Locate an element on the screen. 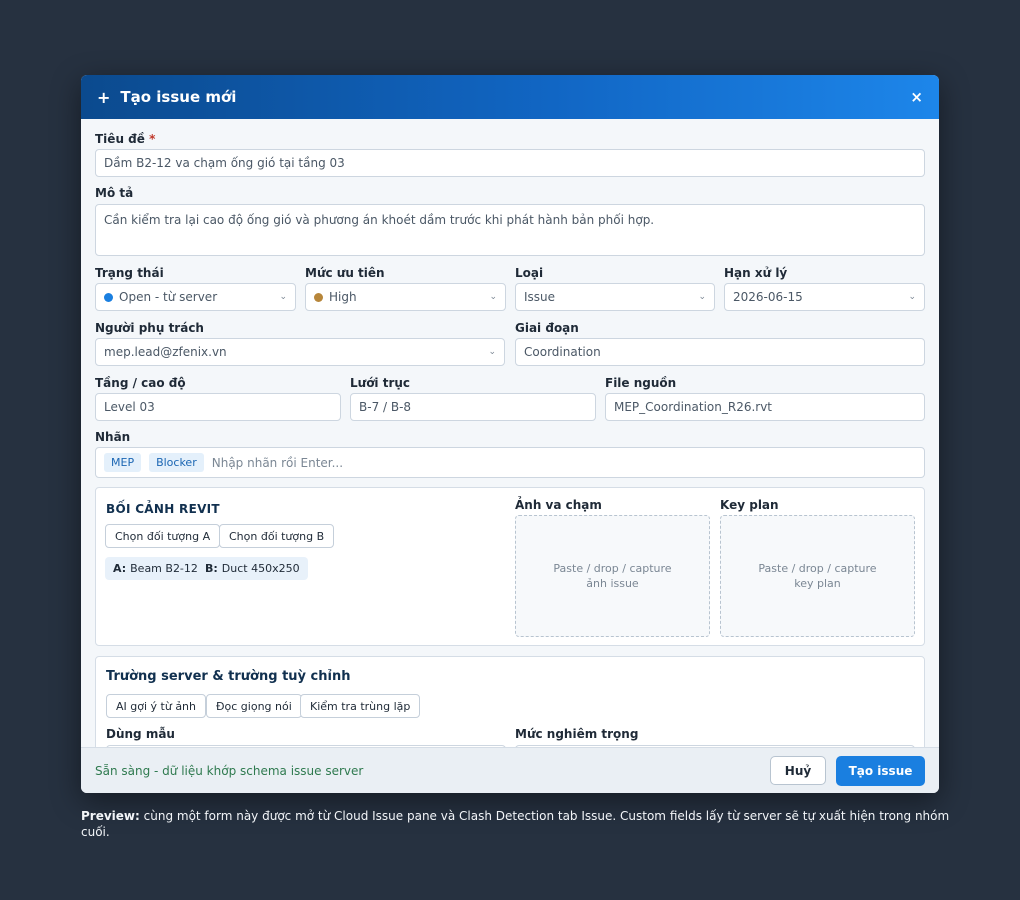 Image resolution: width=1020 pixels, height=900 pixels. tag-chip: Blocker is located at coordinates (176, 462).